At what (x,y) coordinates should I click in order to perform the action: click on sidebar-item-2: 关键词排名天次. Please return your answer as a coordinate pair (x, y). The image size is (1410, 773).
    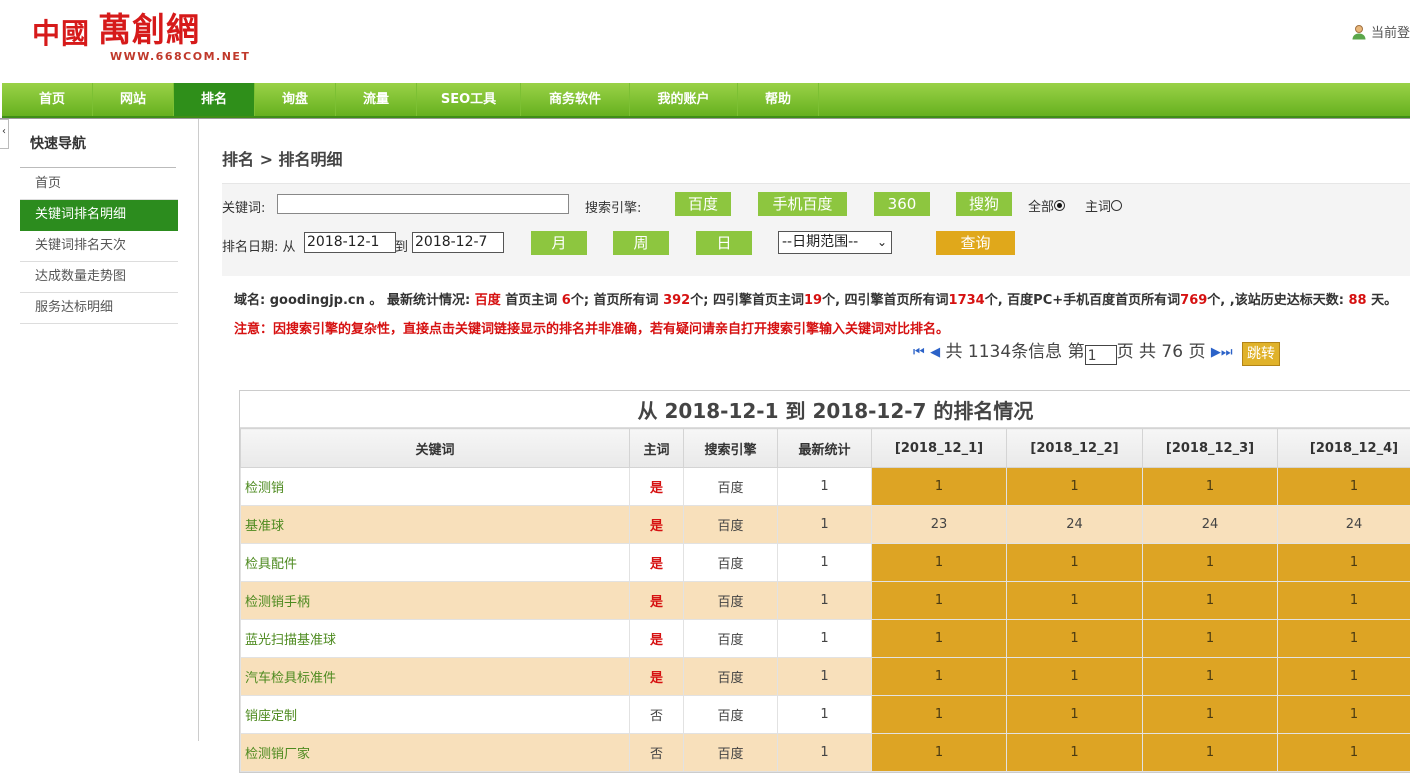
    Looking at the image, I should click on (99, 246).